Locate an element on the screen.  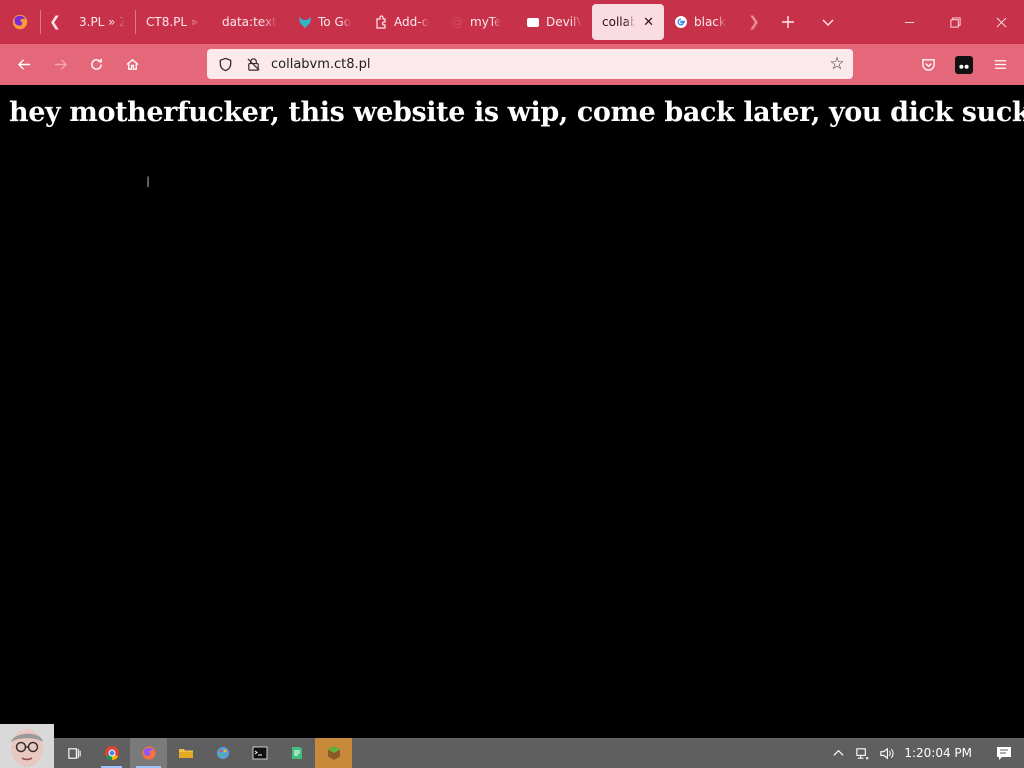
task-view-icon is located at coordinates (74, 753).